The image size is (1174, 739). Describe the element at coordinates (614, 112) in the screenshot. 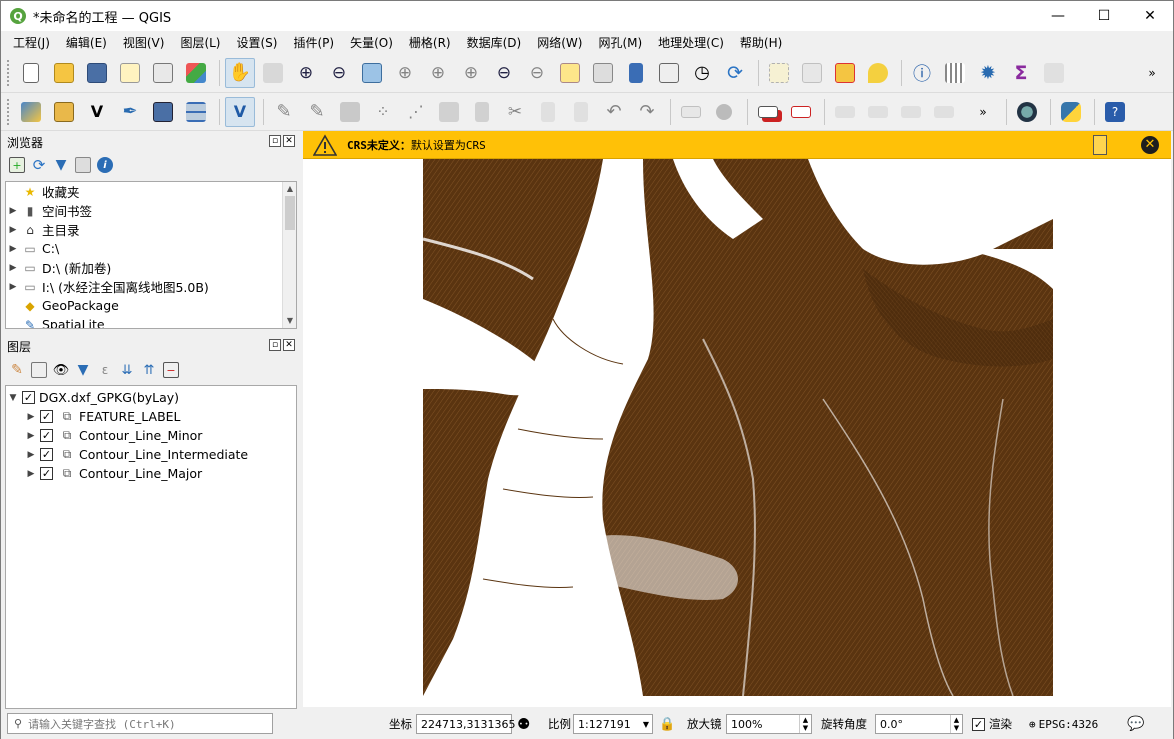

I see `undo-button: ↶` at that location.